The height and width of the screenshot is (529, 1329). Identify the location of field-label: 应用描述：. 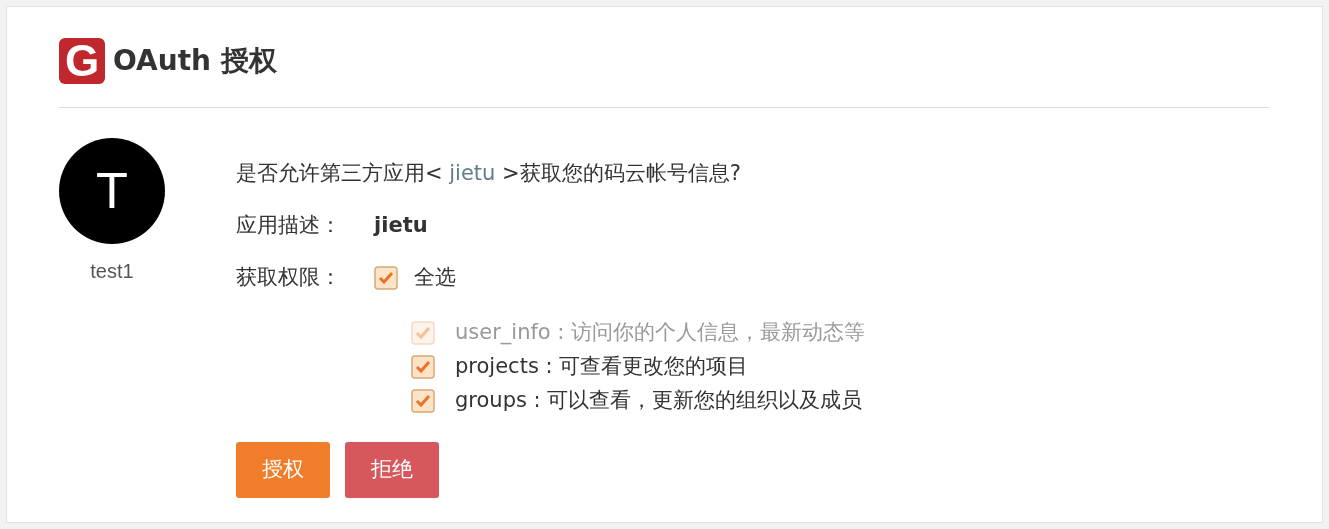
(289, 226).